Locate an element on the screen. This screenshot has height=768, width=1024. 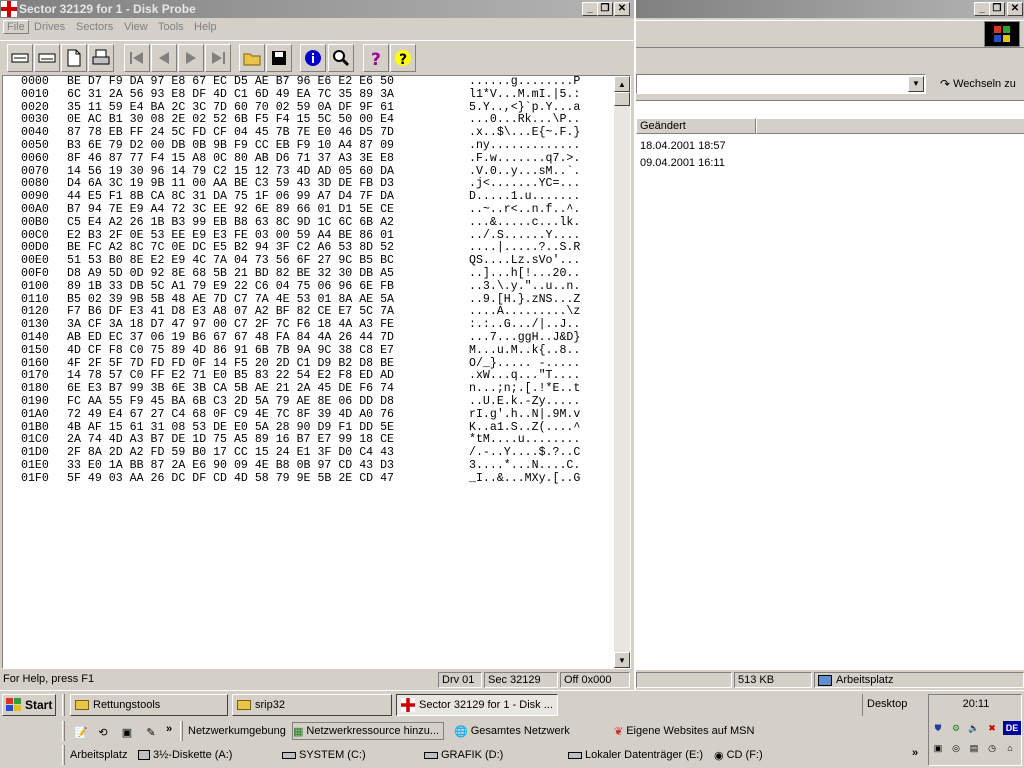
address-input: ▼ is located at coordinates (781, 84).